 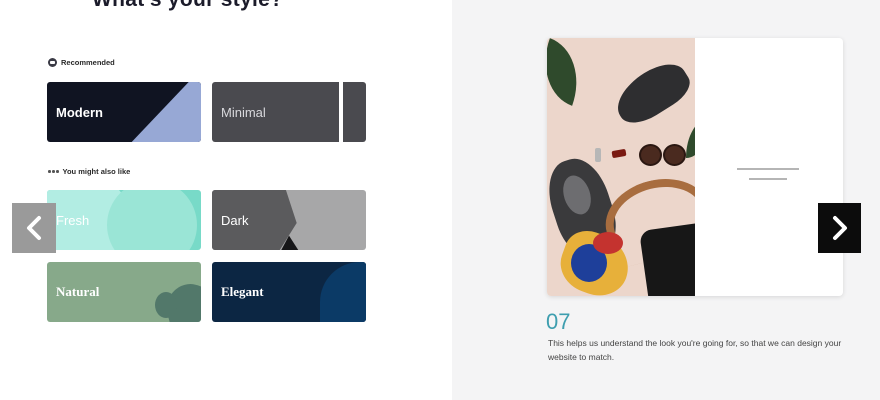 I want to click on style-tile-fresh: Fresh, so click(x=124, y=220).